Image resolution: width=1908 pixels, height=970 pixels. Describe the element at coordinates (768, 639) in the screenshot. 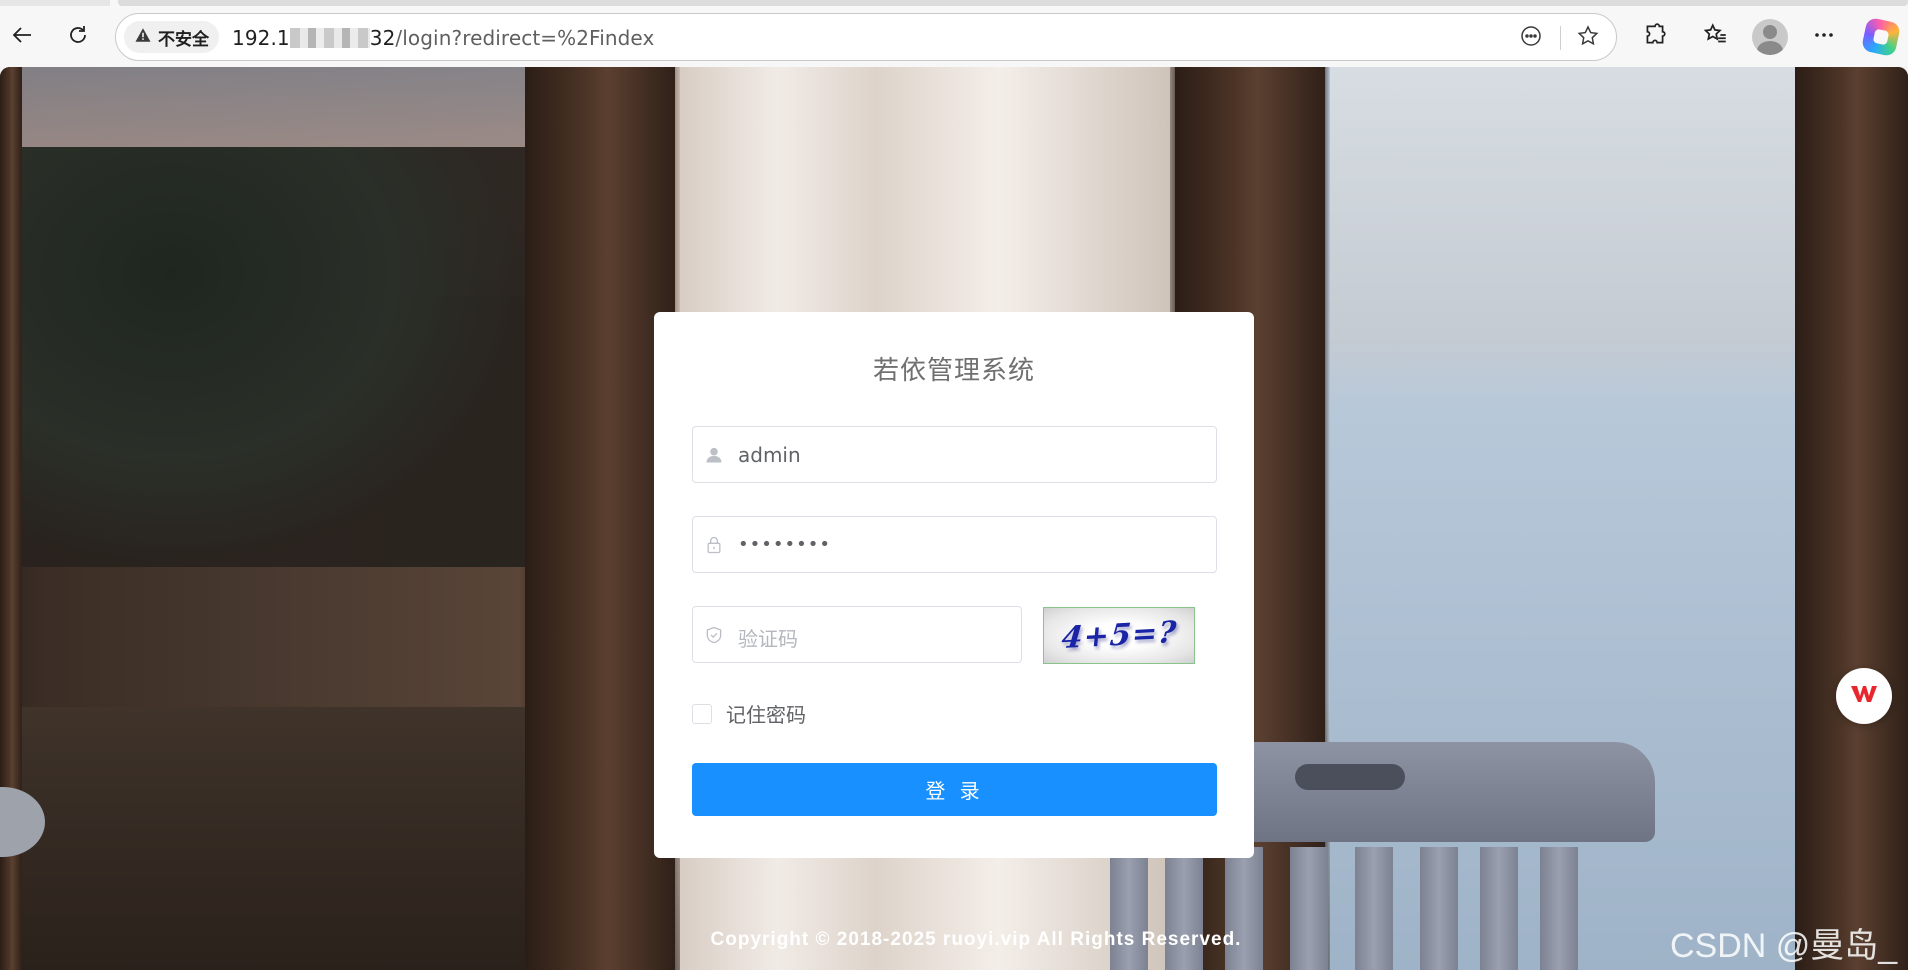

I see `captcha-placeholder: 验证码` at that location.